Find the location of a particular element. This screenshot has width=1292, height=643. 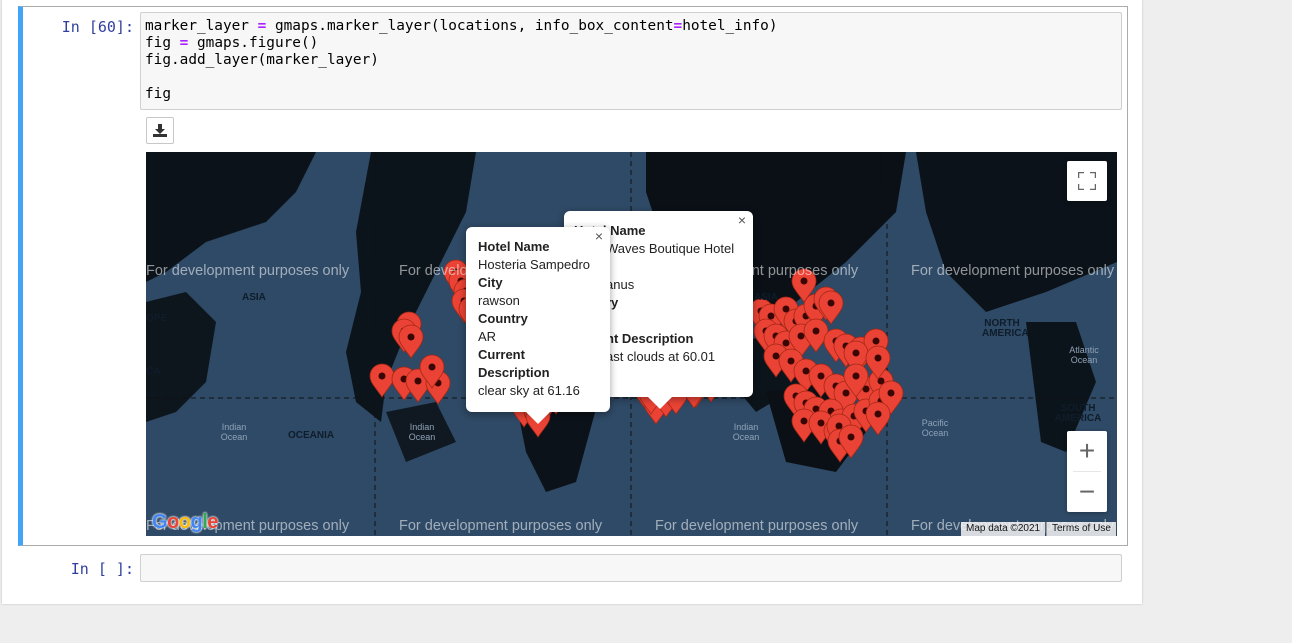

terms-of-use-link: Terms of Use is located at coordinates (1081, 529).